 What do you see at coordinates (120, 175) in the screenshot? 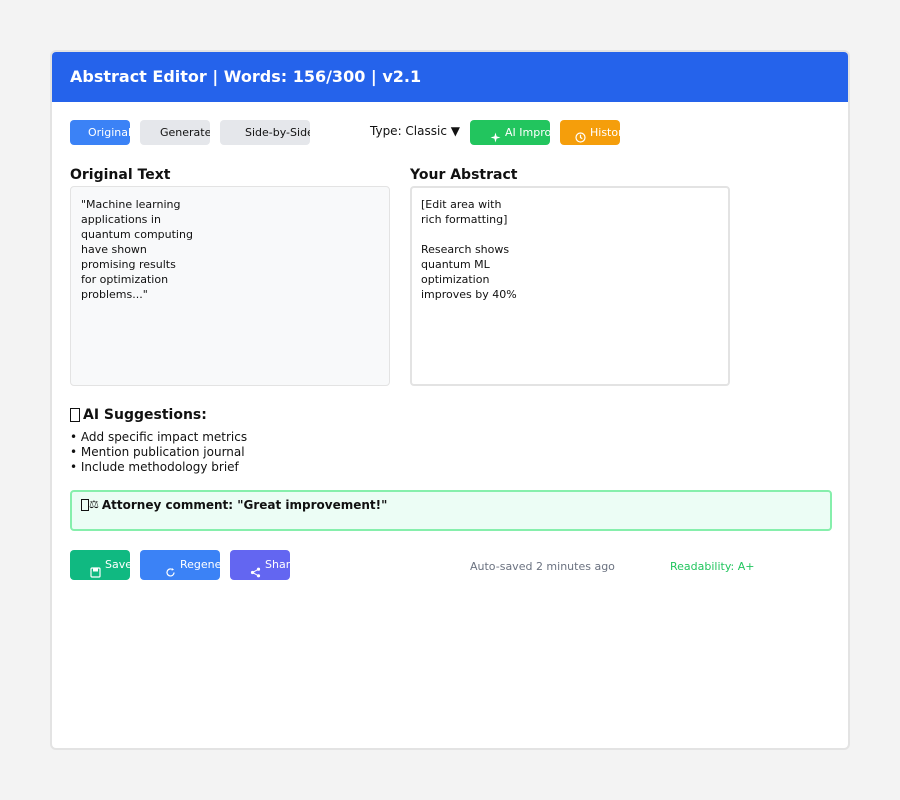
I see `original-text-heading: Original Text` at bounding box center [120, 175].